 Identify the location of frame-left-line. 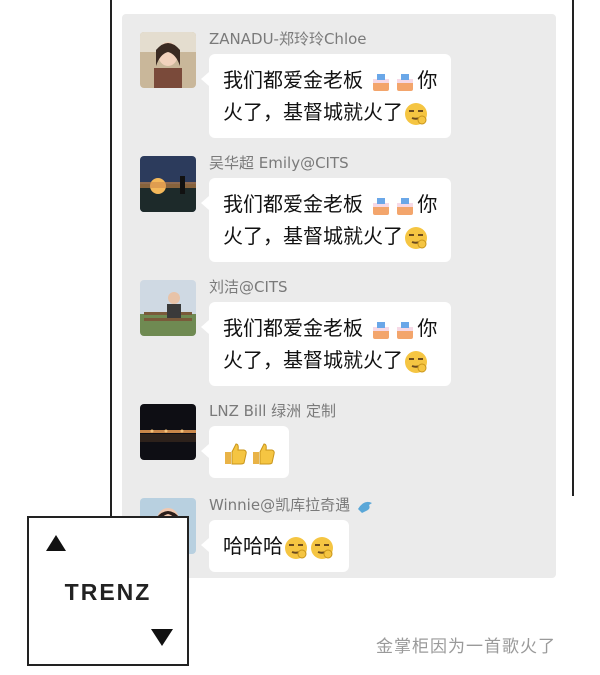
(111, 258).